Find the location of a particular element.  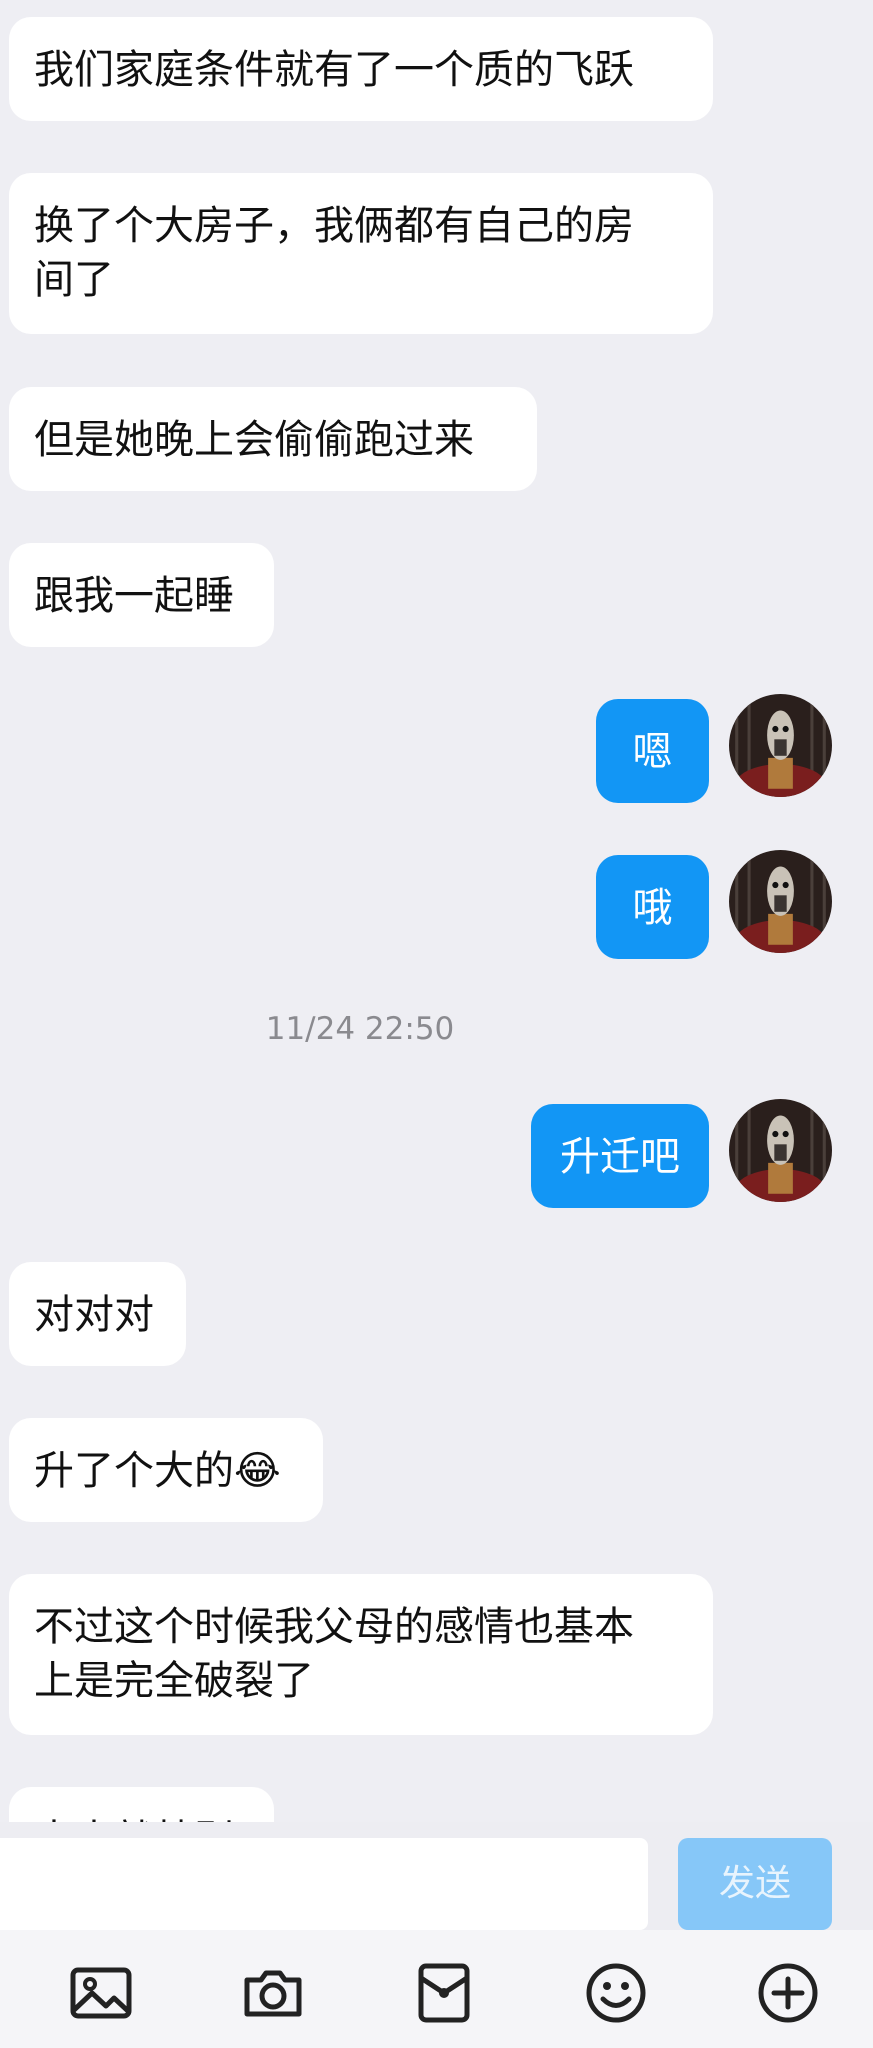

red-packet-icon is located at coordinates (444, 1993).